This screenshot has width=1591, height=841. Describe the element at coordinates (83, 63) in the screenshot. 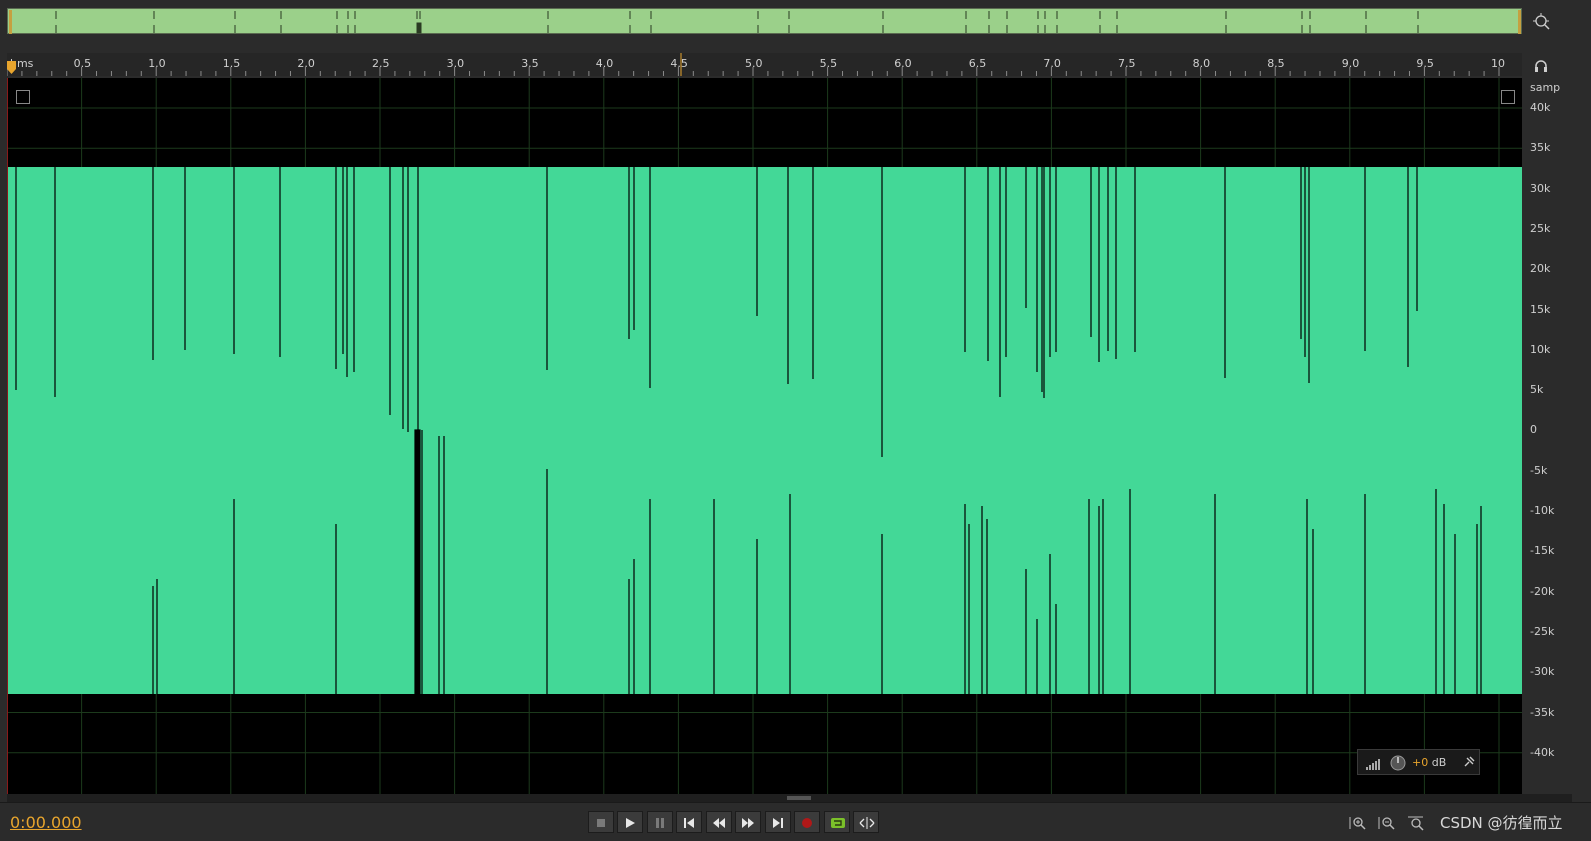

I see `ruler-tick-label: 0.5` at that location.